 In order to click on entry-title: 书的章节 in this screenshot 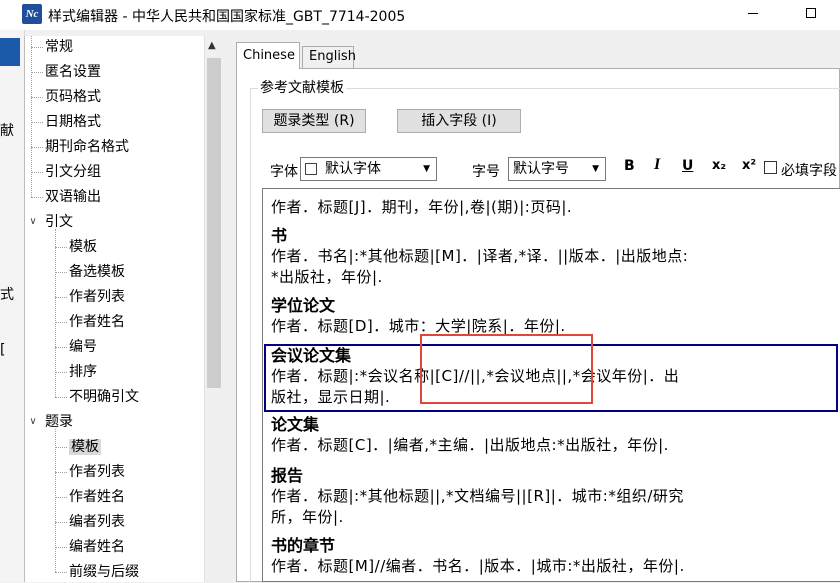, I will do `click(303, 545)`.